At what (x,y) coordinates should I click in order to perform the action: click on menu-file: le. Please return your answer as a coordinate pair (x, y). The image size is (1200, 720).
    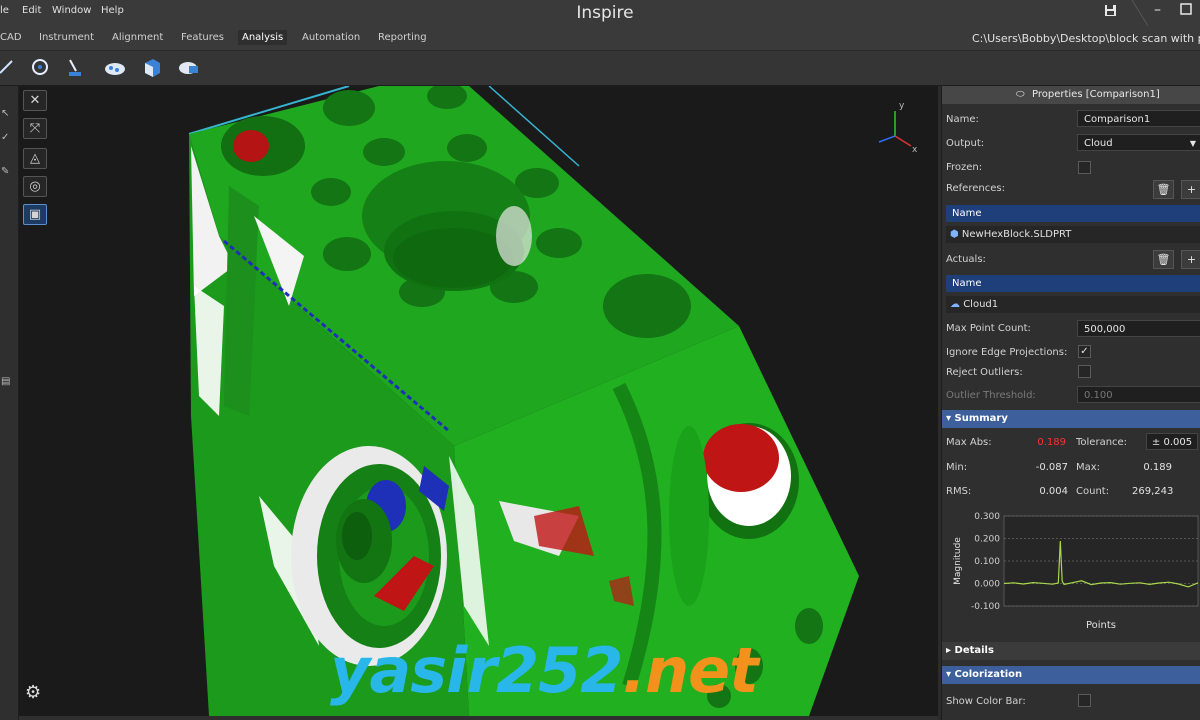
    Looking at the image, I should click on (4, 10).